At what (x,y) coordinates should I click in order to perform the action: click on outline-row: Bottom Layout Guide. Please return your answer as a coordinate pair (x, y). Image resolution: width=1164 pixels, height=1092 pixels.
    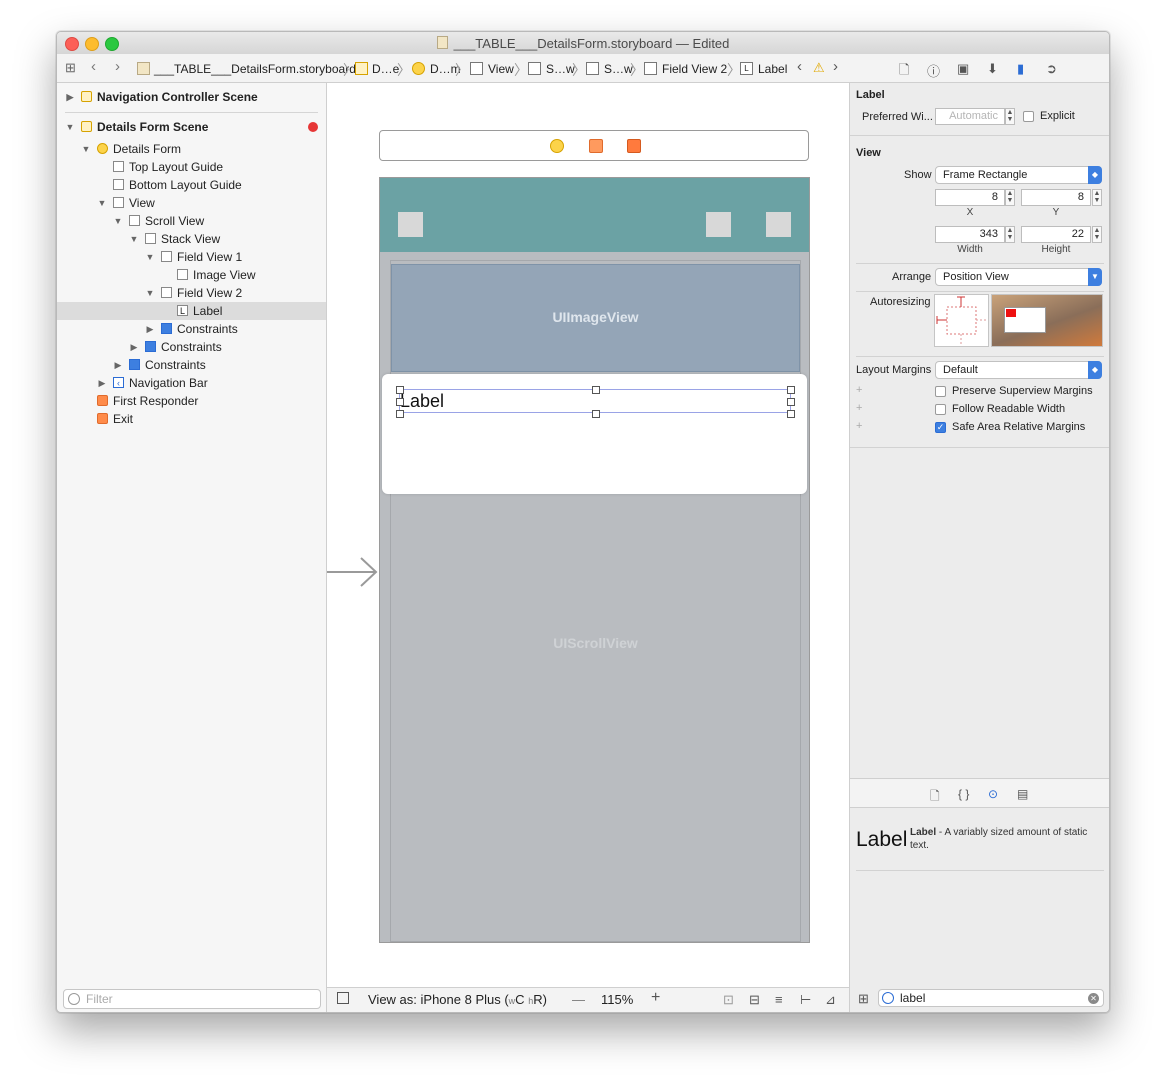
    Looking at the image, I should click on (191, 185).